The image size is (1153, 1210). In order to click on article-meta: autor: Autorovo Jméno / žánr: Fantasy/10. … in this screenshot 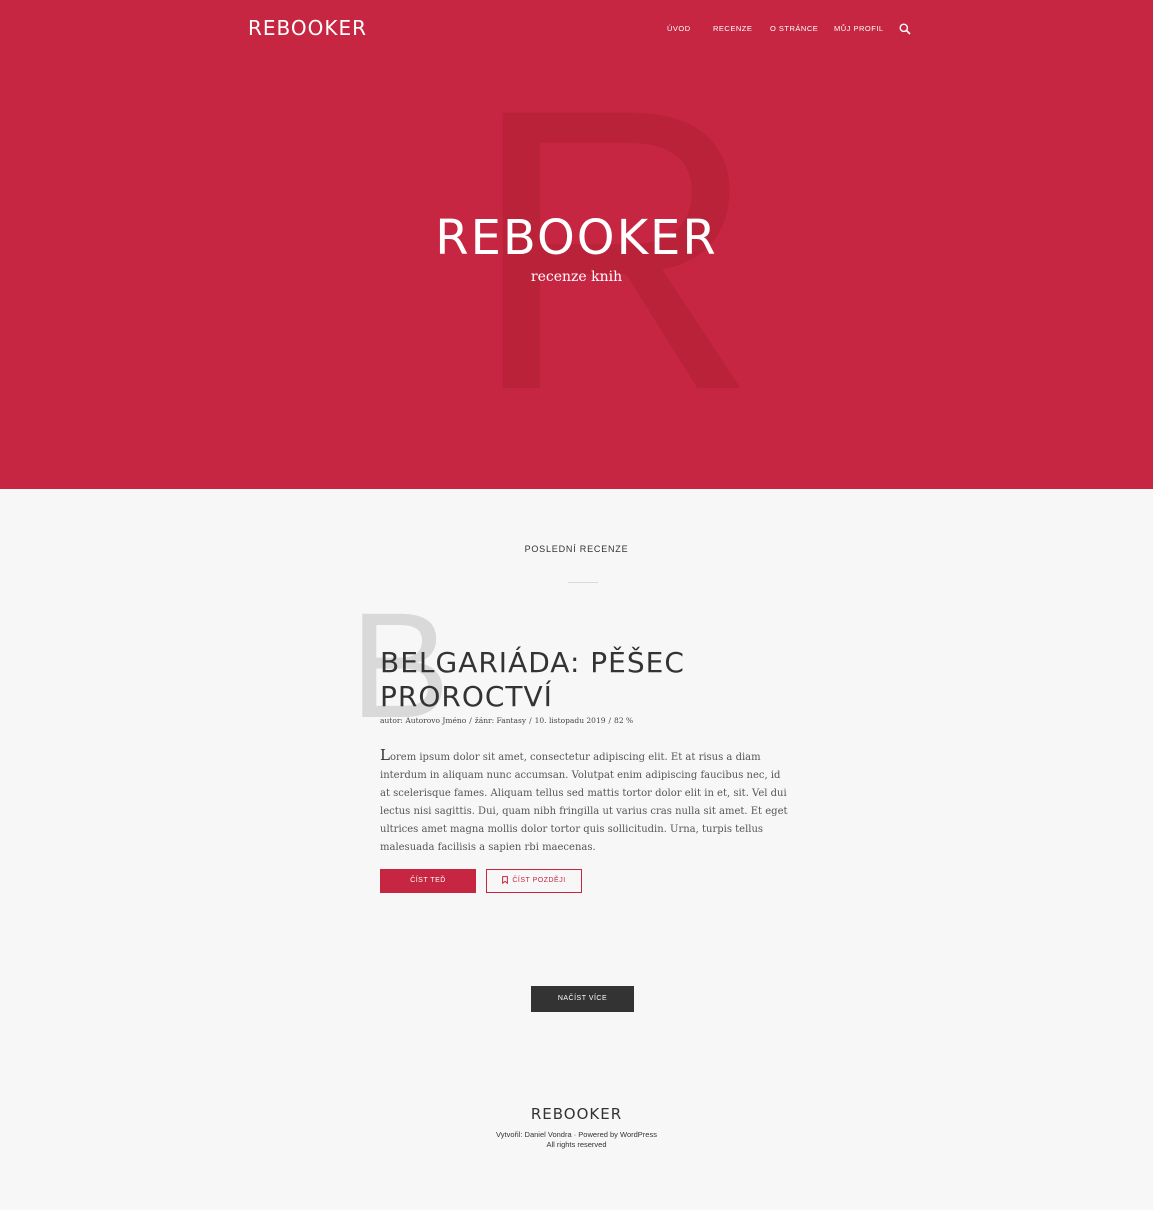, I will do `click(507, 720)`.